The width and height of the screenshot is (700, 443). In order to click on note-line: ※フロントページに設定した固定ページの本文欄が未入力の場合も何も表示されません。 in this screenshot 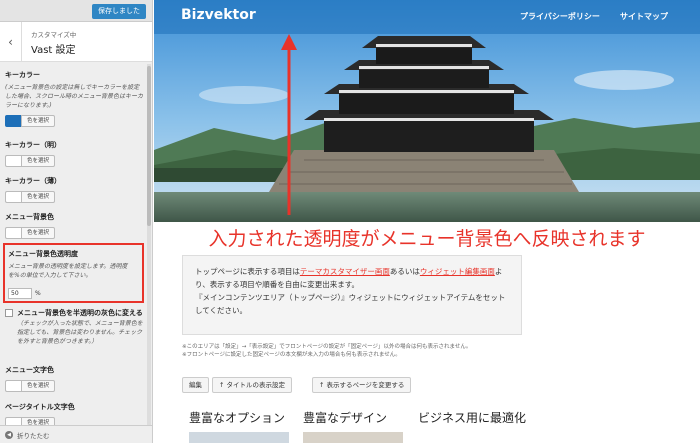, I will do `click(291, 355)`.